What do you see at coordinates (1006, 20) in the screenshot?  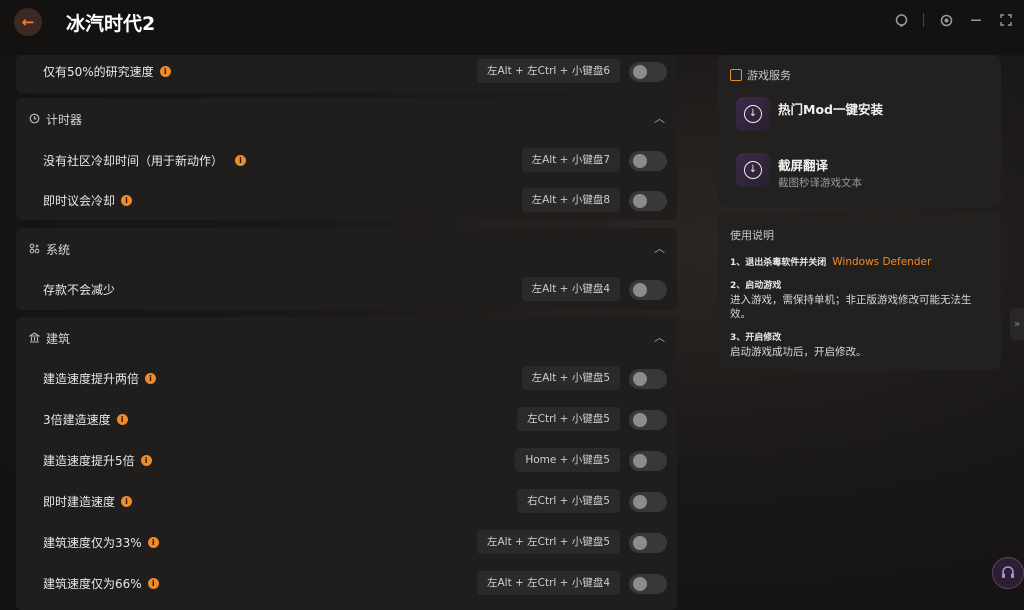 I see `fullscreen-icon` at bounding box center [1006, 20].